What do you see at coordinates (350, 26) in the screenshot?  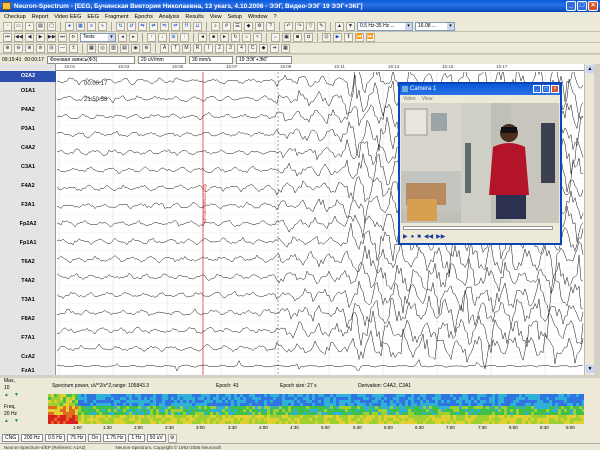 I see `arrow-down-icon: ▼` at bounding box center [350, 26].